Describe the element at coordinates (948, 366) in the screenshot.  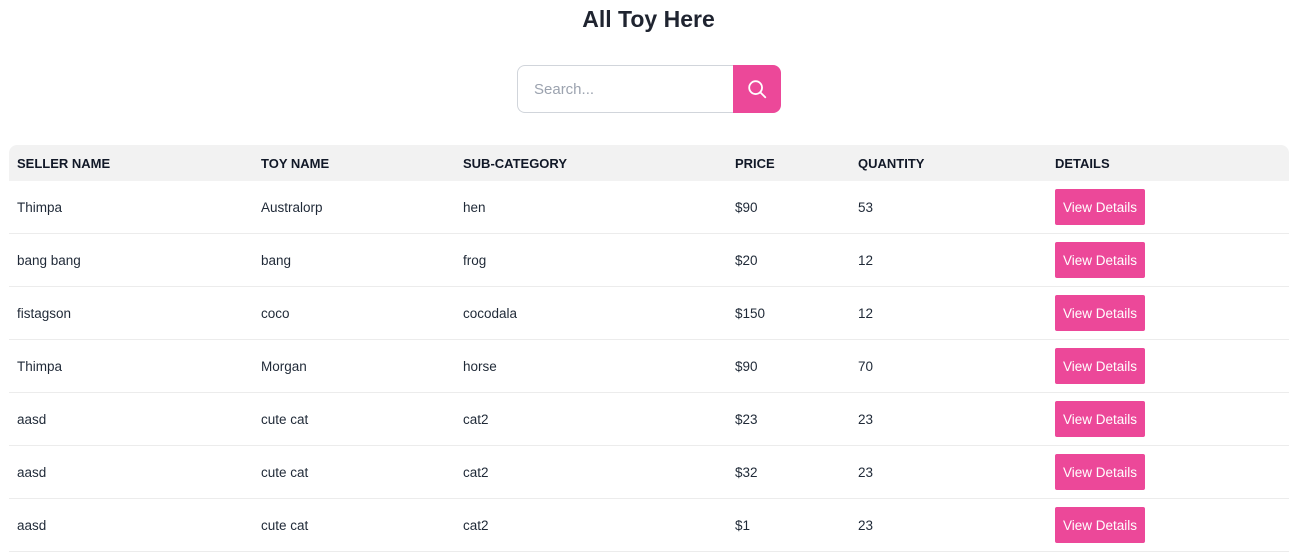
I see `quantity-cell: 70` at that location.